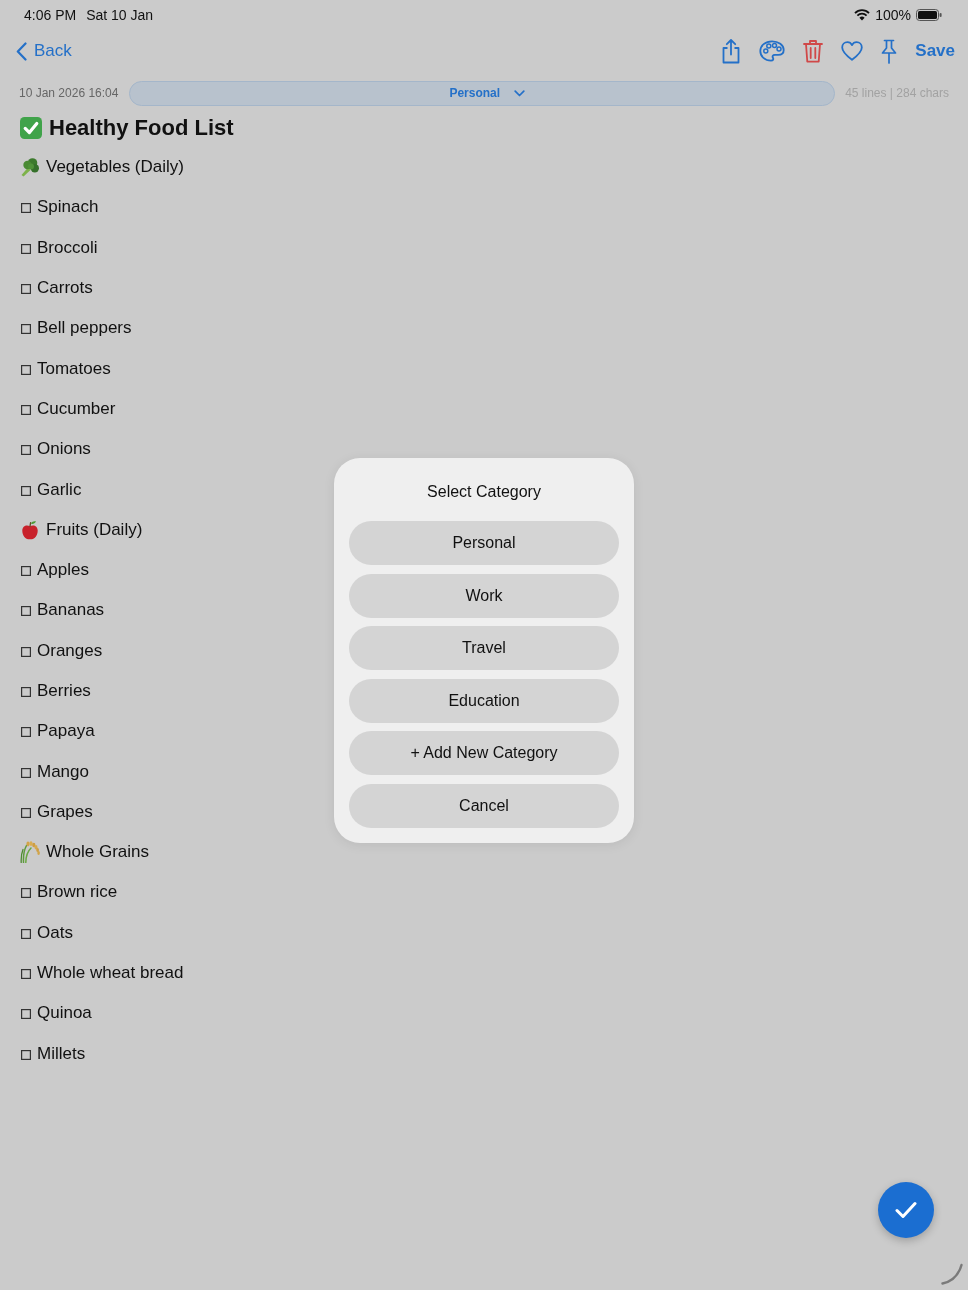 This screenshot has height=1290, width=968. I want to click on chevron-left-icon, so click(21, 51).